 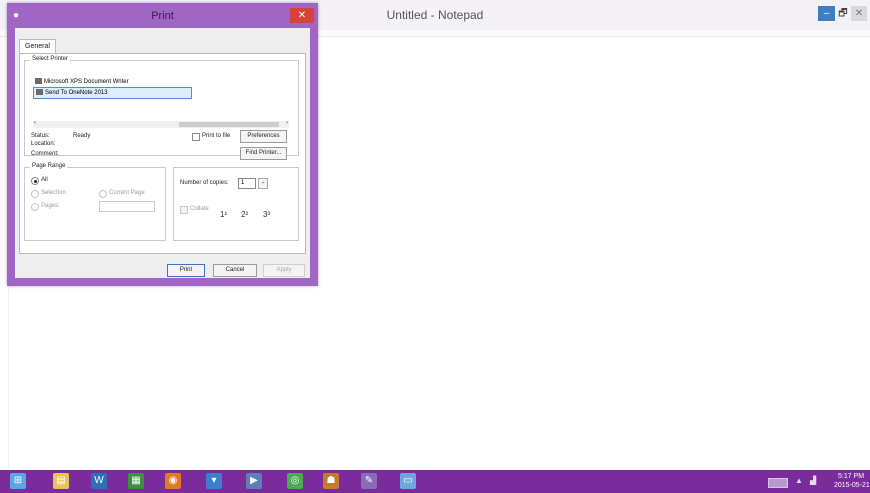 What do you see at coordinates (287, 123) in the screenshot?
I see `scroll-right-icon: ›` at bounding box center [287, 123].